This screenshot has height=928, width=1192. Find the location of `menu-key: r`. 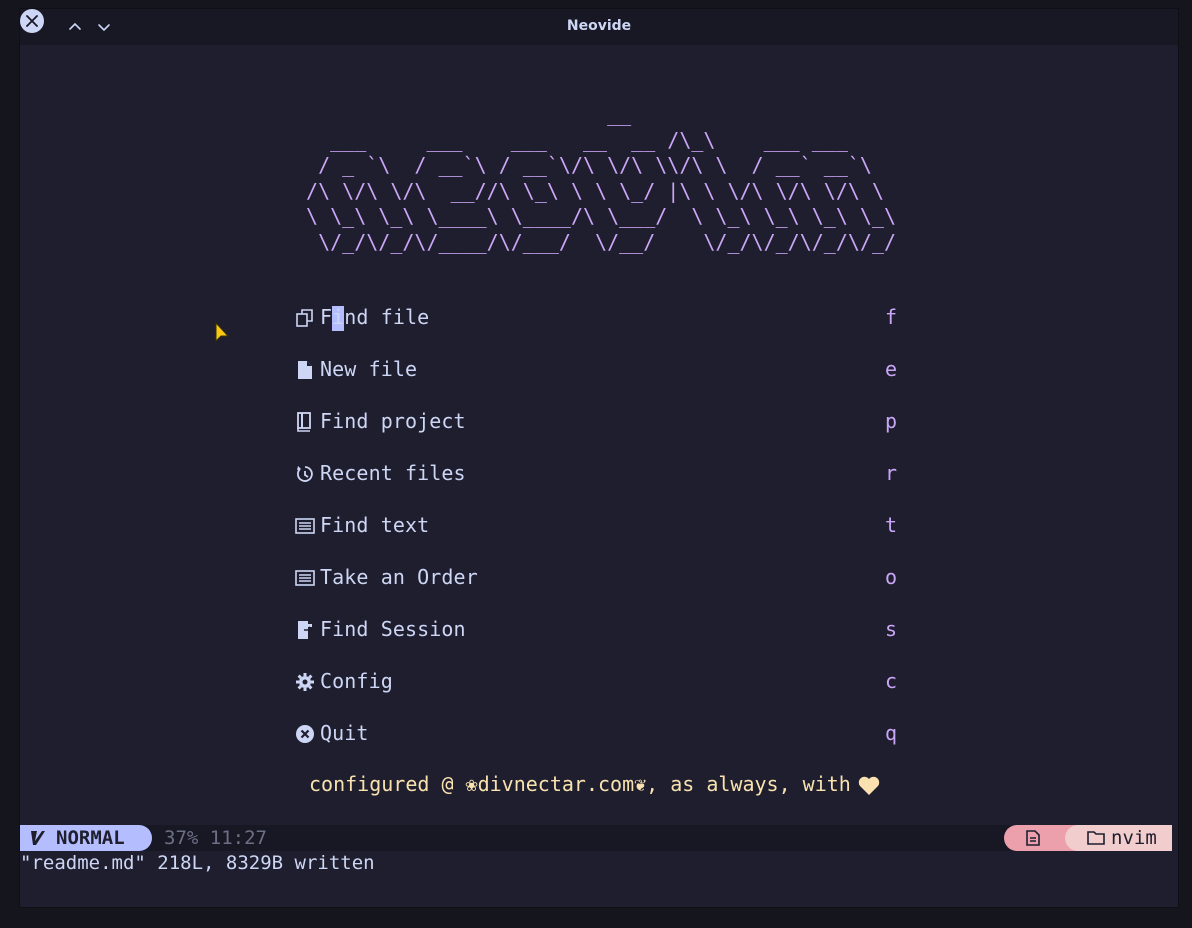

menu-key: r is located at coordinates (891, 473).